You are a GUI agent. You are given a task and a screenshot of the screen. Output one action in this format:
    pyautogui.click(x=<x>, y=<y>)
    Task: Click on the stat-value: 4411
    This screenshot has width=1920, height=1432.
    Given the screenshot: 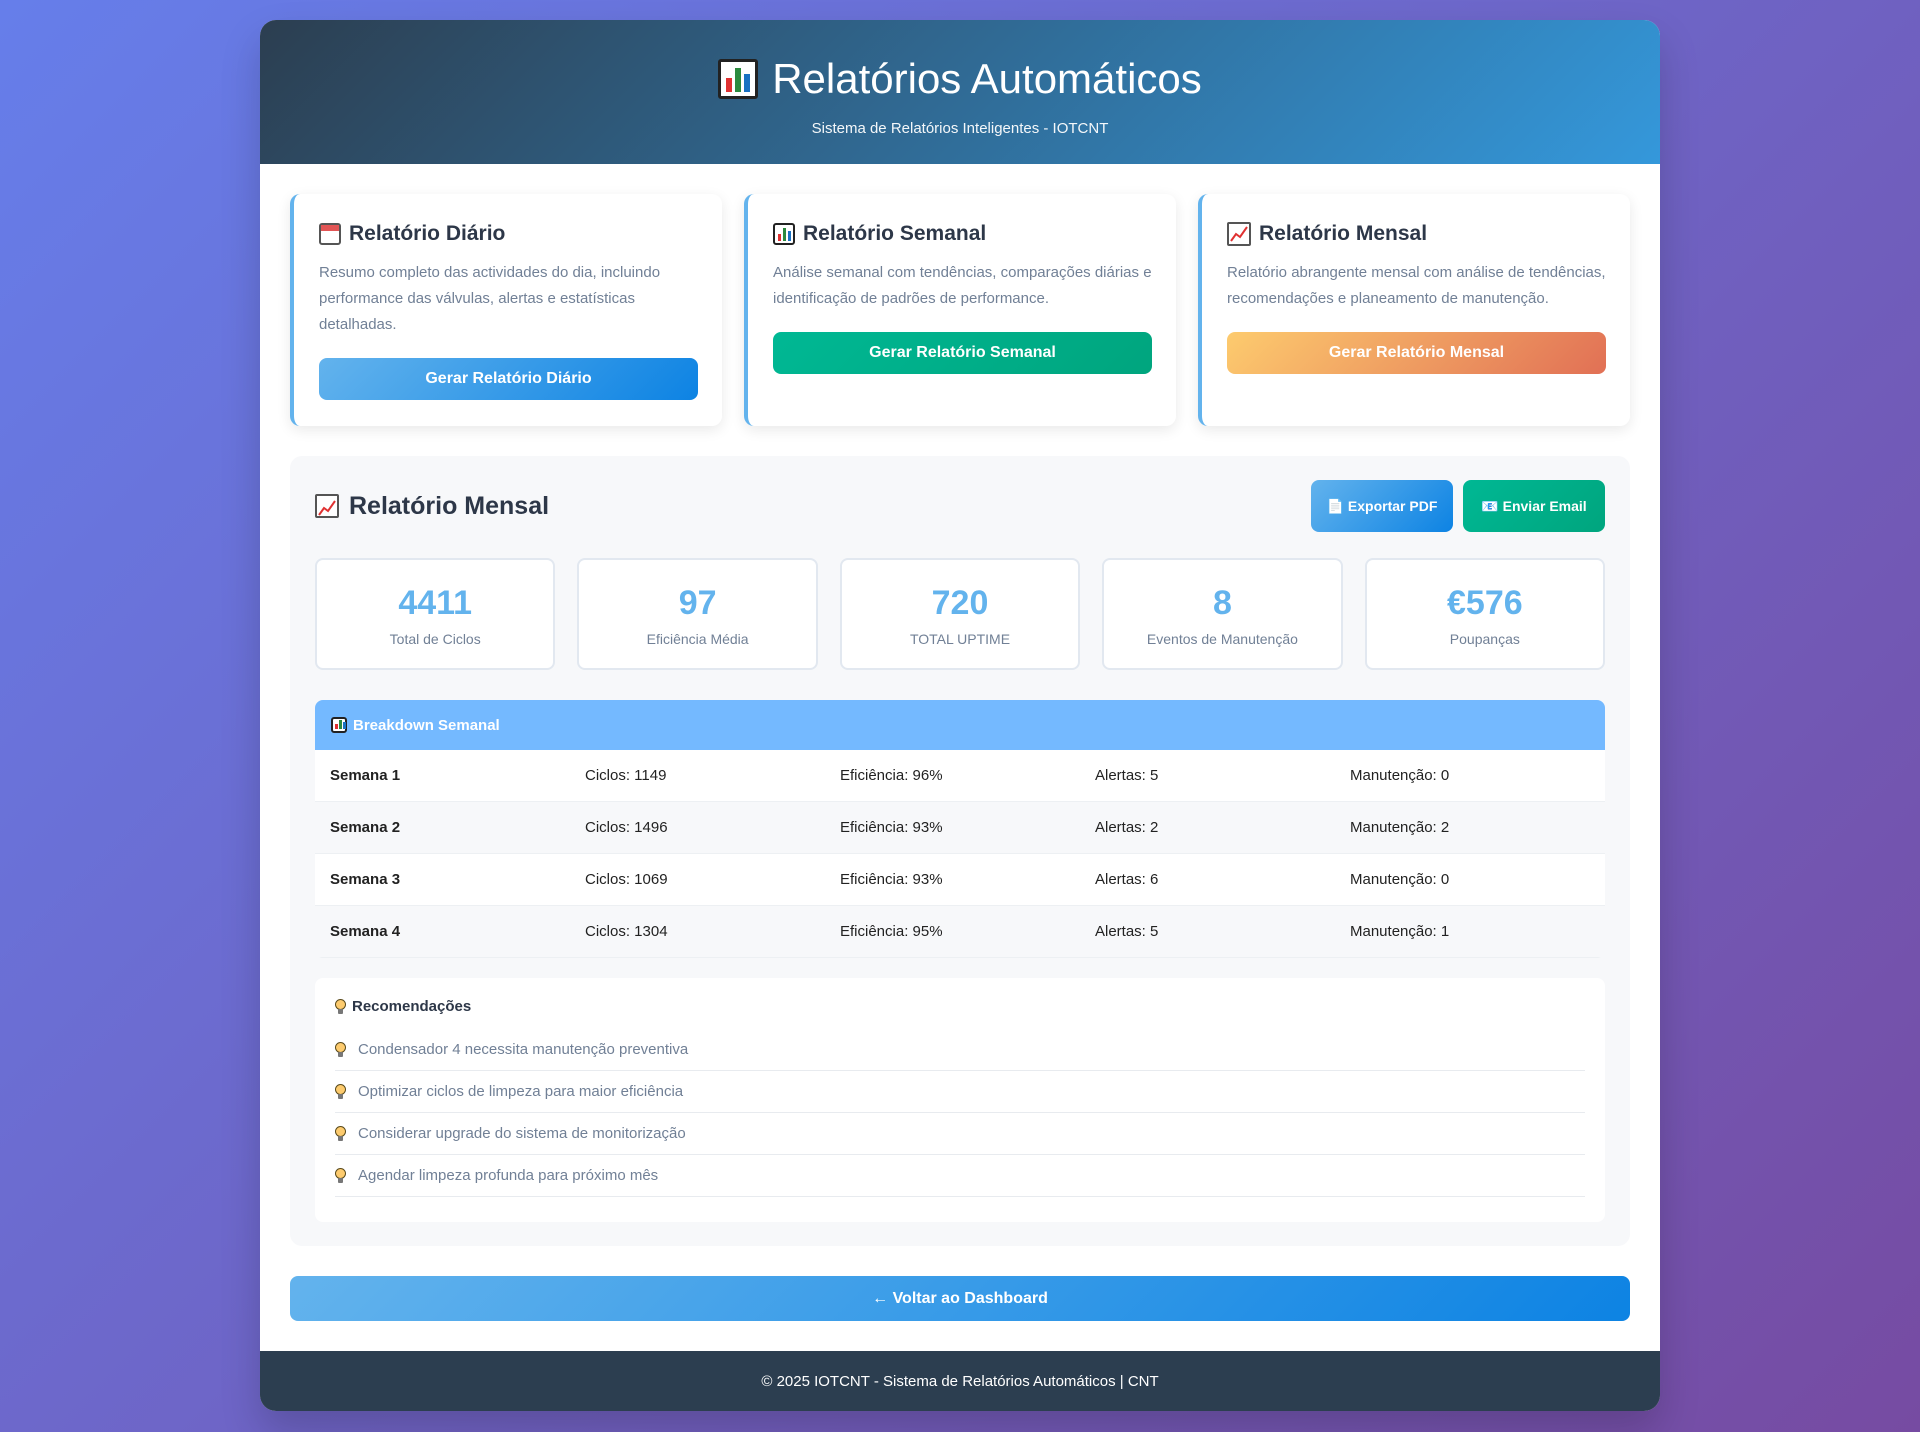 What is the action you would take?
    pyautogui.click(x=435, y=603)
    